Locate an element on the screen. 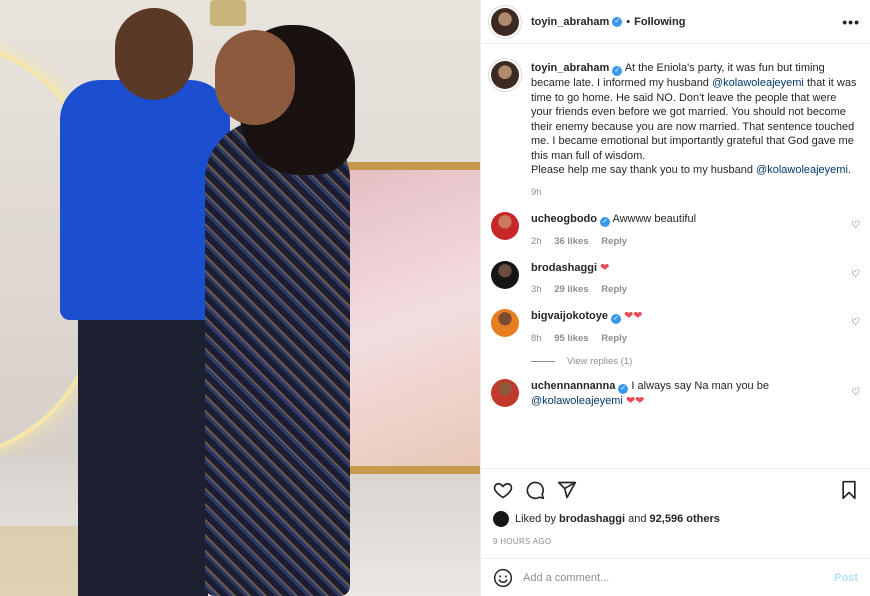 Image resolution: width=870 pixels, height=596 pixels. caption-text-end: . is located at coordinates (849, 170).